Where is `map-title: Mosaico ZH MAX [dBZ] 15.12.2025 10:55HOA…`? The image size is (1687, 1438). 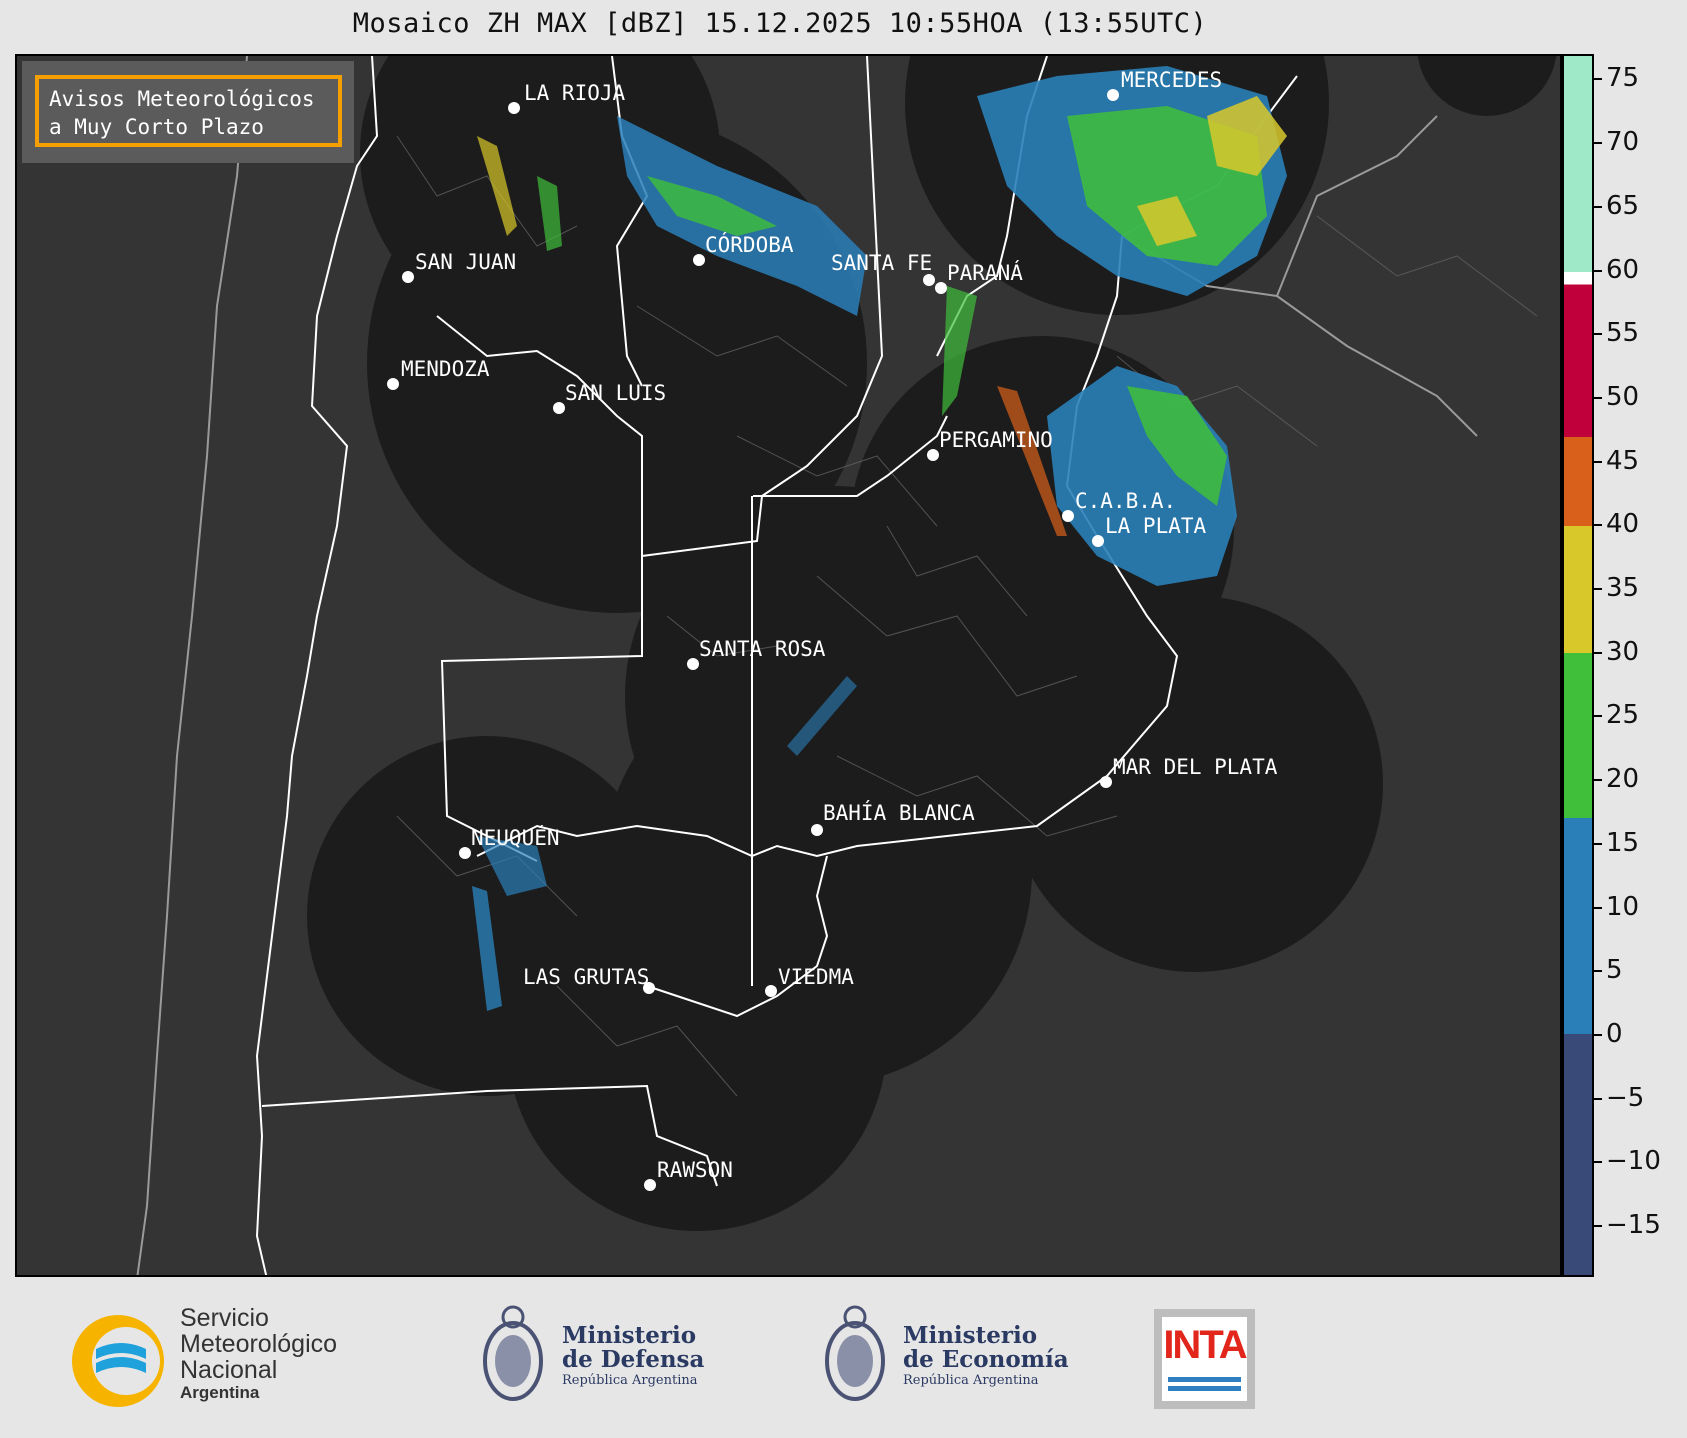
map-title: Mosaico ZH MAX [dBZ] 15.12.2025 10:55HOA… is located at coordinates (780, 23).